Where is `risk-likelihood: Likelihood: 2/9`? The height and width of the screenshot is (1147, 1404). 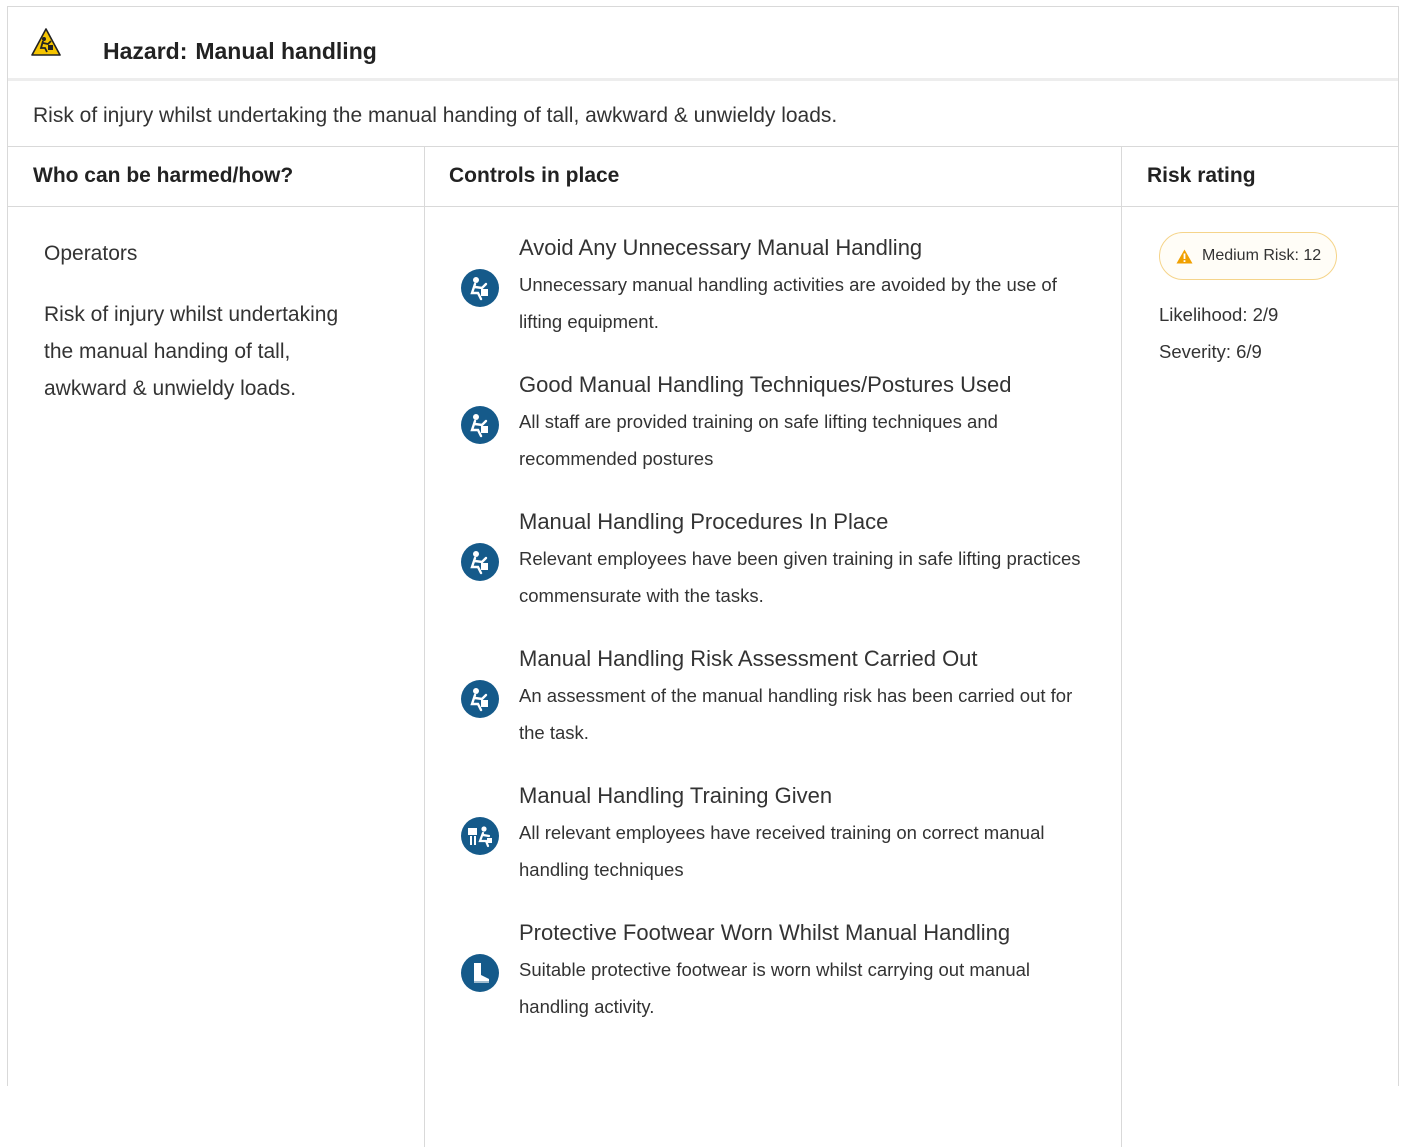
risk-likelihood: Likelihood: 2/9 is located at coordinates (1219, 314).